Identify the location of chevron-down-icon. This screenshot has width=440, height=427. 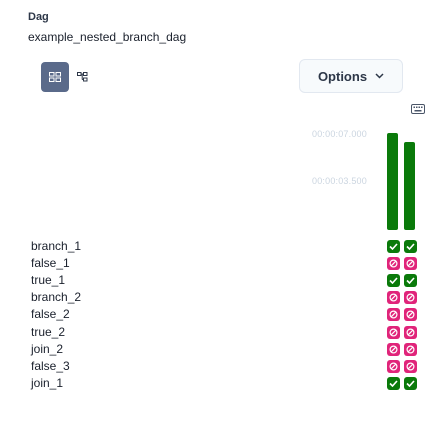
(379, 76).